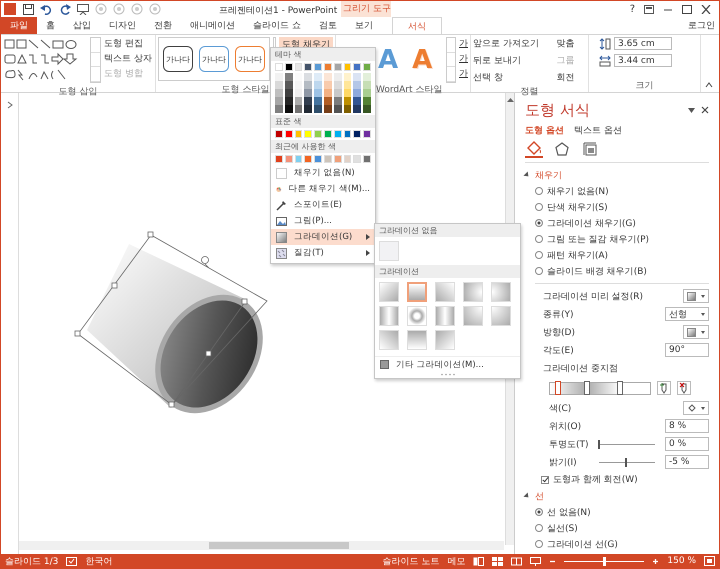 This screenshot has height=569, width=720. Describe the element at coordinates (617, 528) in the screenshot. I see `line-option-radio: 실선(S)` at that location.